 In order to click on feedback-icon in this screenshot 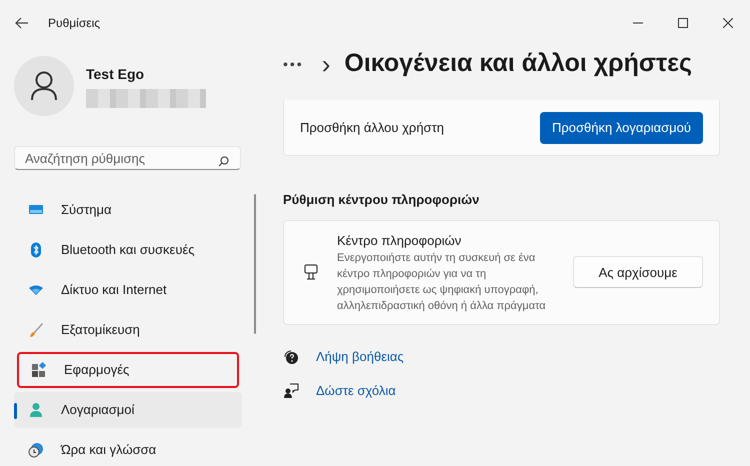, I will do `click(291, 390)`.